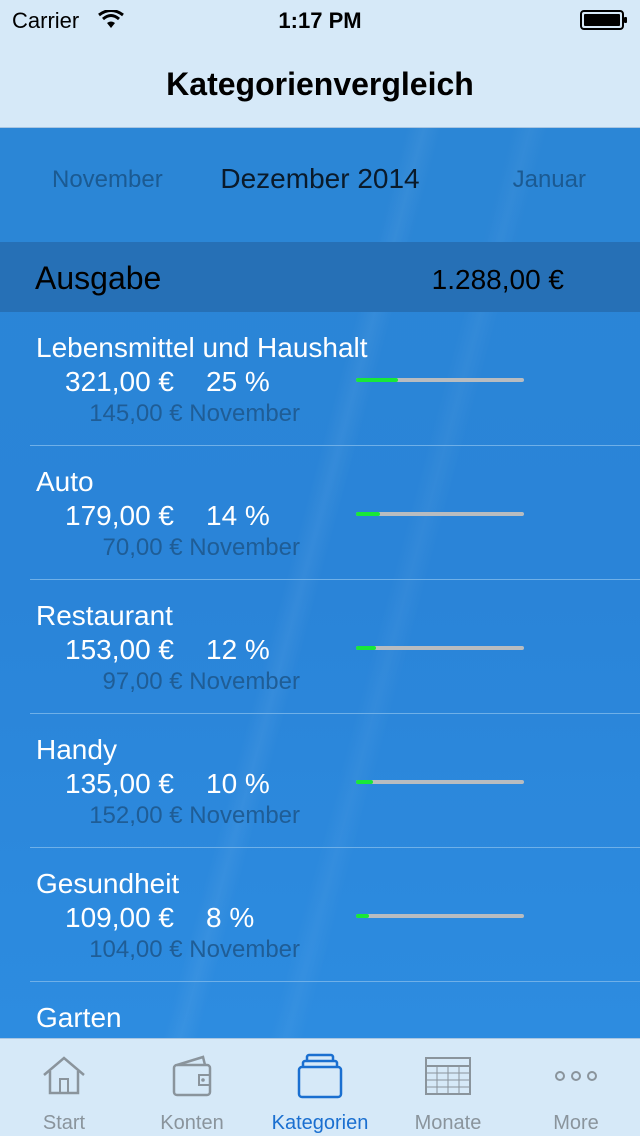  I want to click on month-selector: November Dezember 2014 Januar, so click(320, 185).